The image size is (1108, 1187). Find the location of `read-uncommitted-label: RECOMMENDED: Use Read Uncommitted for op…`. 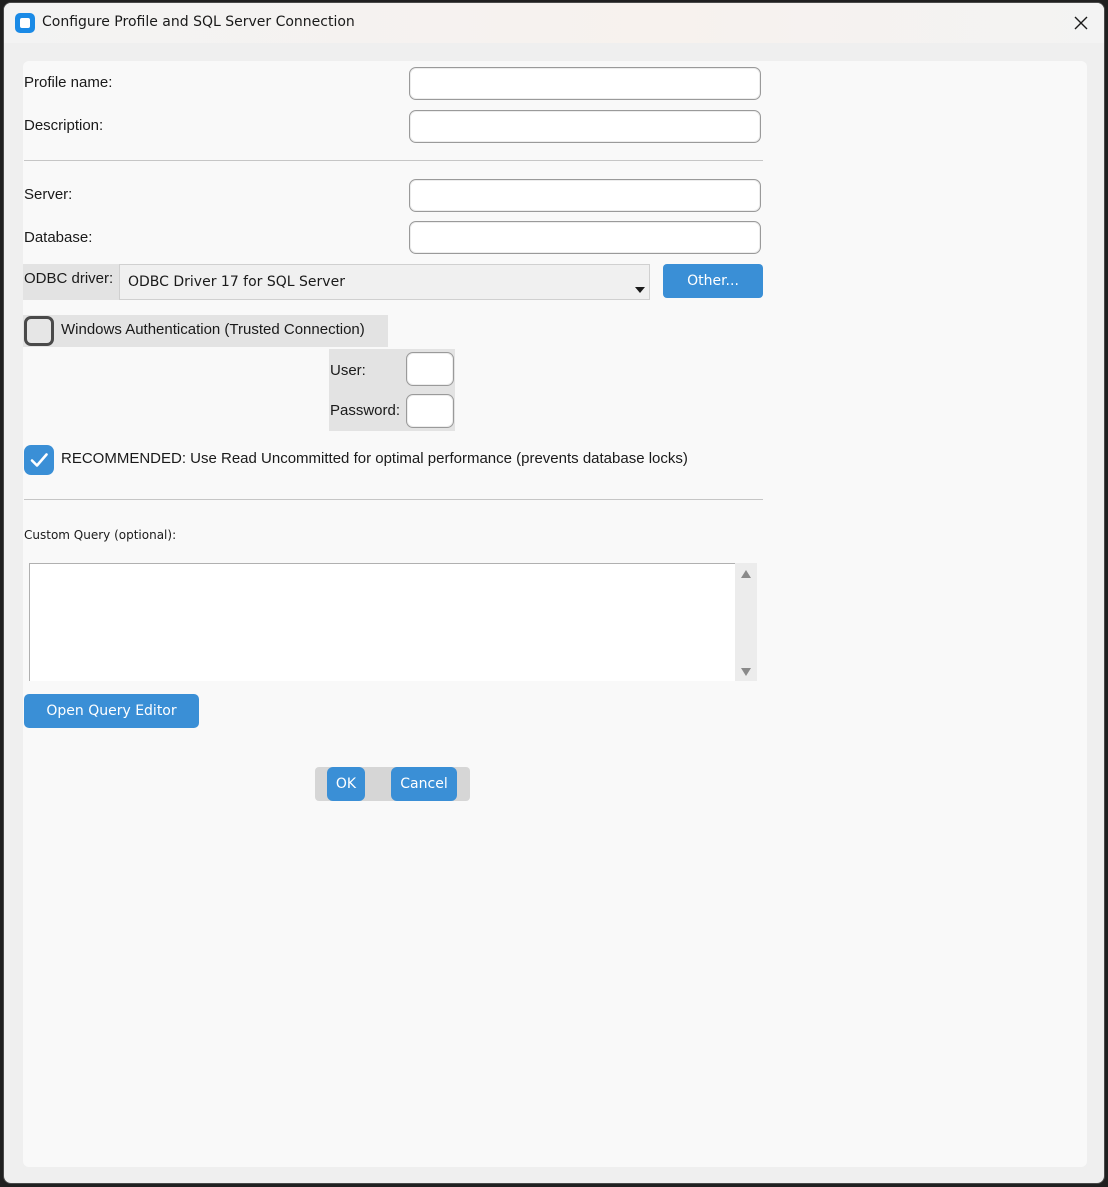

read-uncommitted-label: RECOMMENDED: Use Read Uncommitted for op… is located at coordinates (374, 458).